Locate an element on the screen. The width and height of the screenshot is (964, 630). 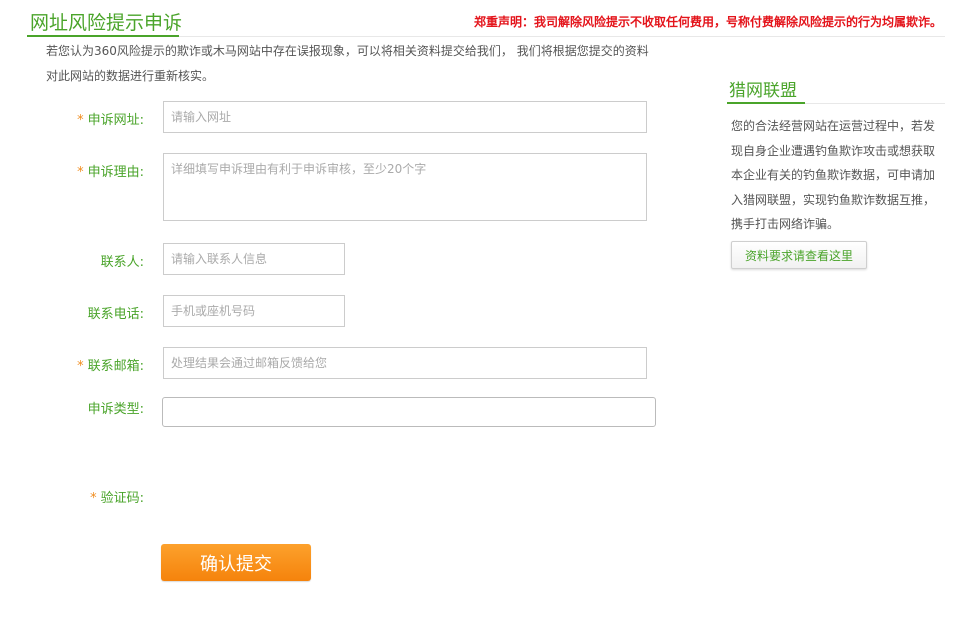
contact-label-text: 联系人: is located at coordinates (122, 262).